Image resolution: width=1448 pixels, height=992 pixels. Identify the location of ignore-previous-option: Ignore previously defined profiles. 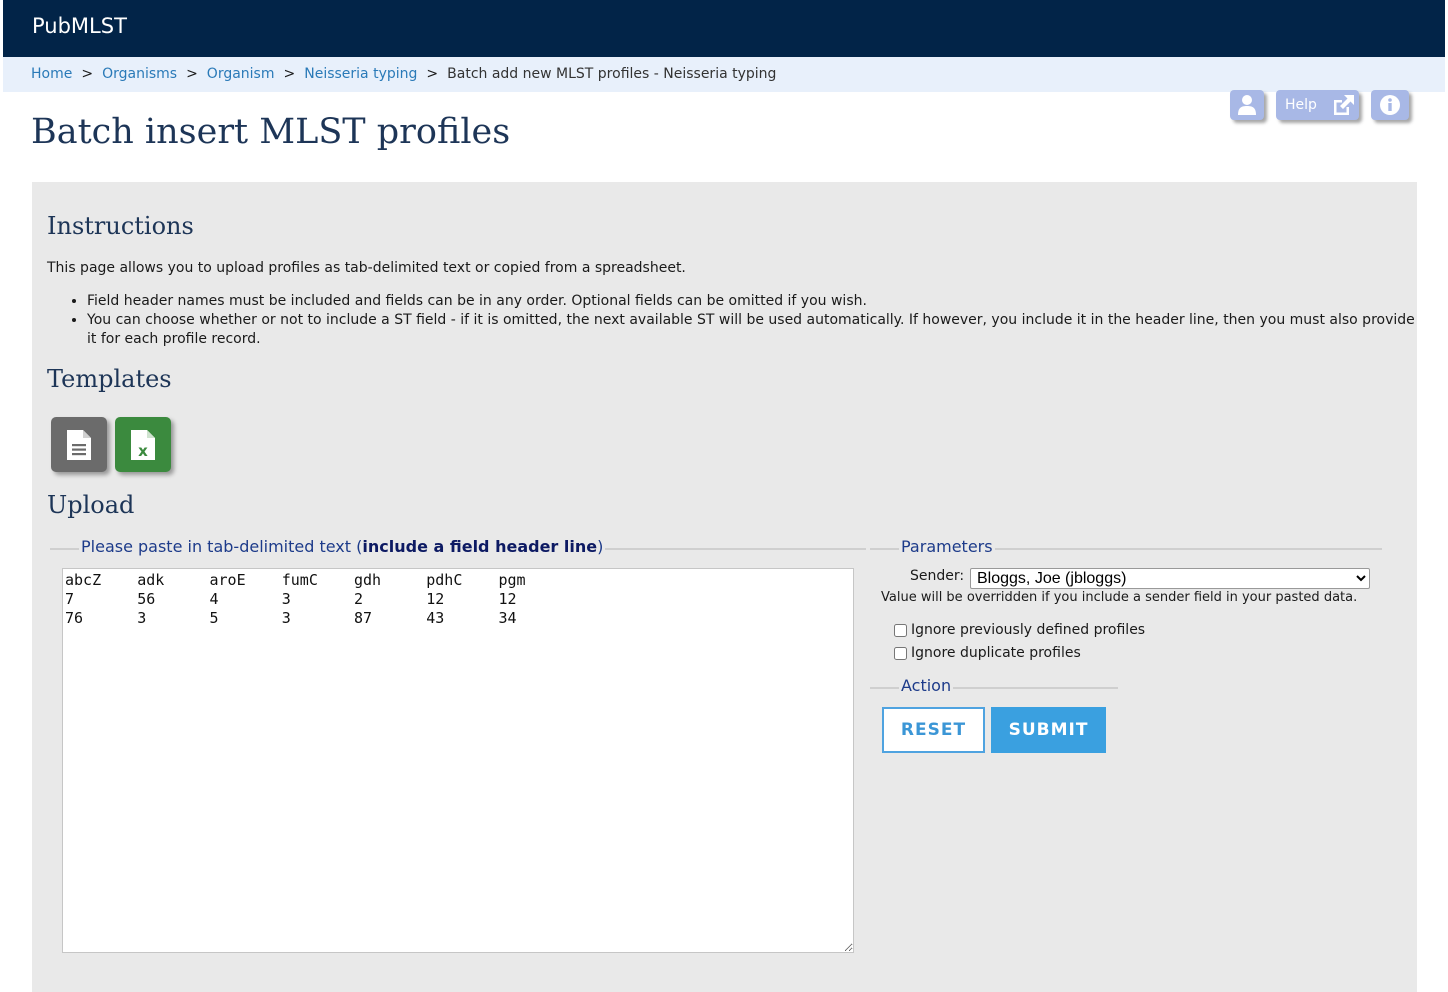
(1019, 630).